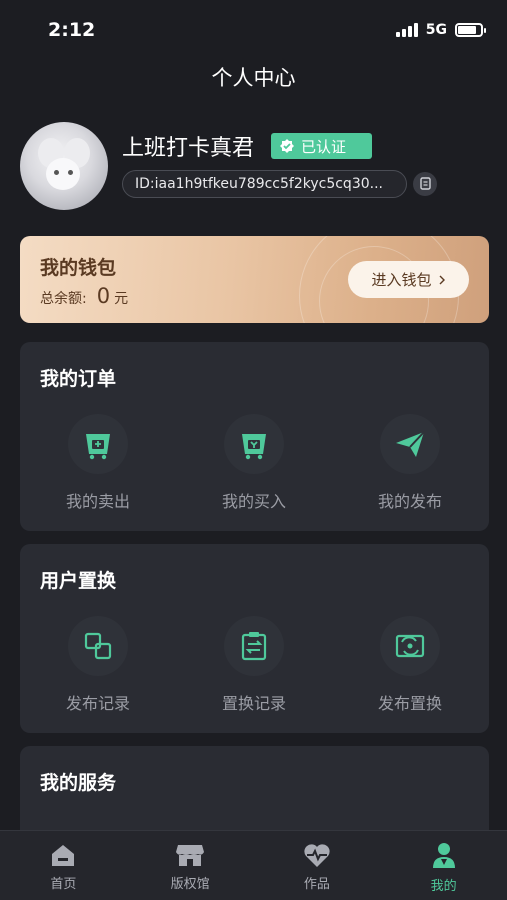 Image resolution: width=507 pixels, height=900 pixels. I want to click on order-label-buy: 我的买入, so click(253, 501).